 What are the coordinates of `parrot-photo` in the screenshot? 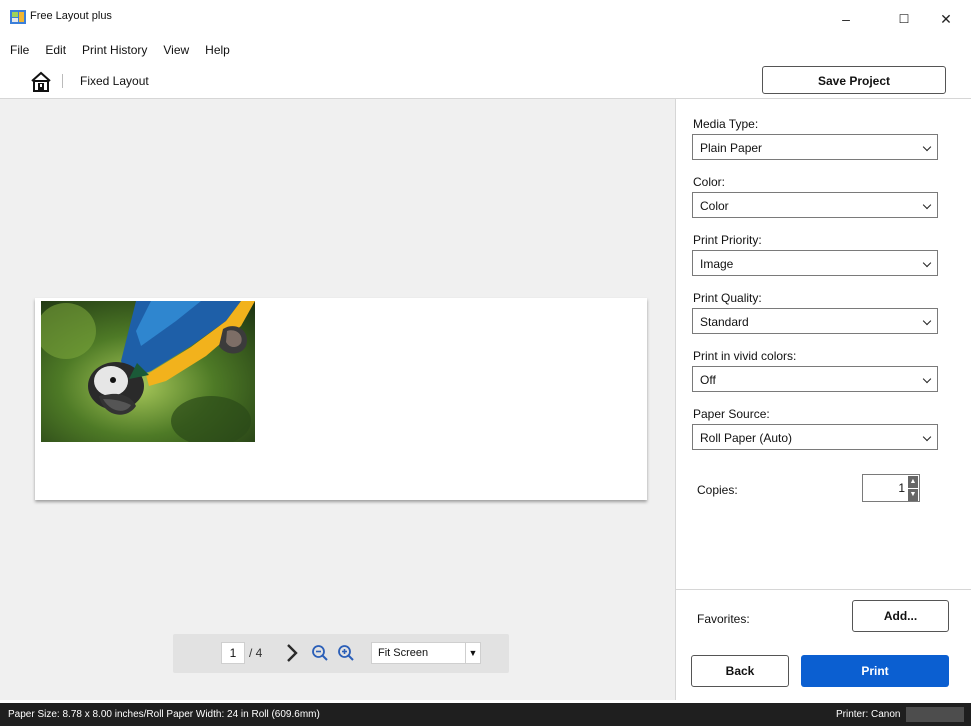 It's located at (148, 371).